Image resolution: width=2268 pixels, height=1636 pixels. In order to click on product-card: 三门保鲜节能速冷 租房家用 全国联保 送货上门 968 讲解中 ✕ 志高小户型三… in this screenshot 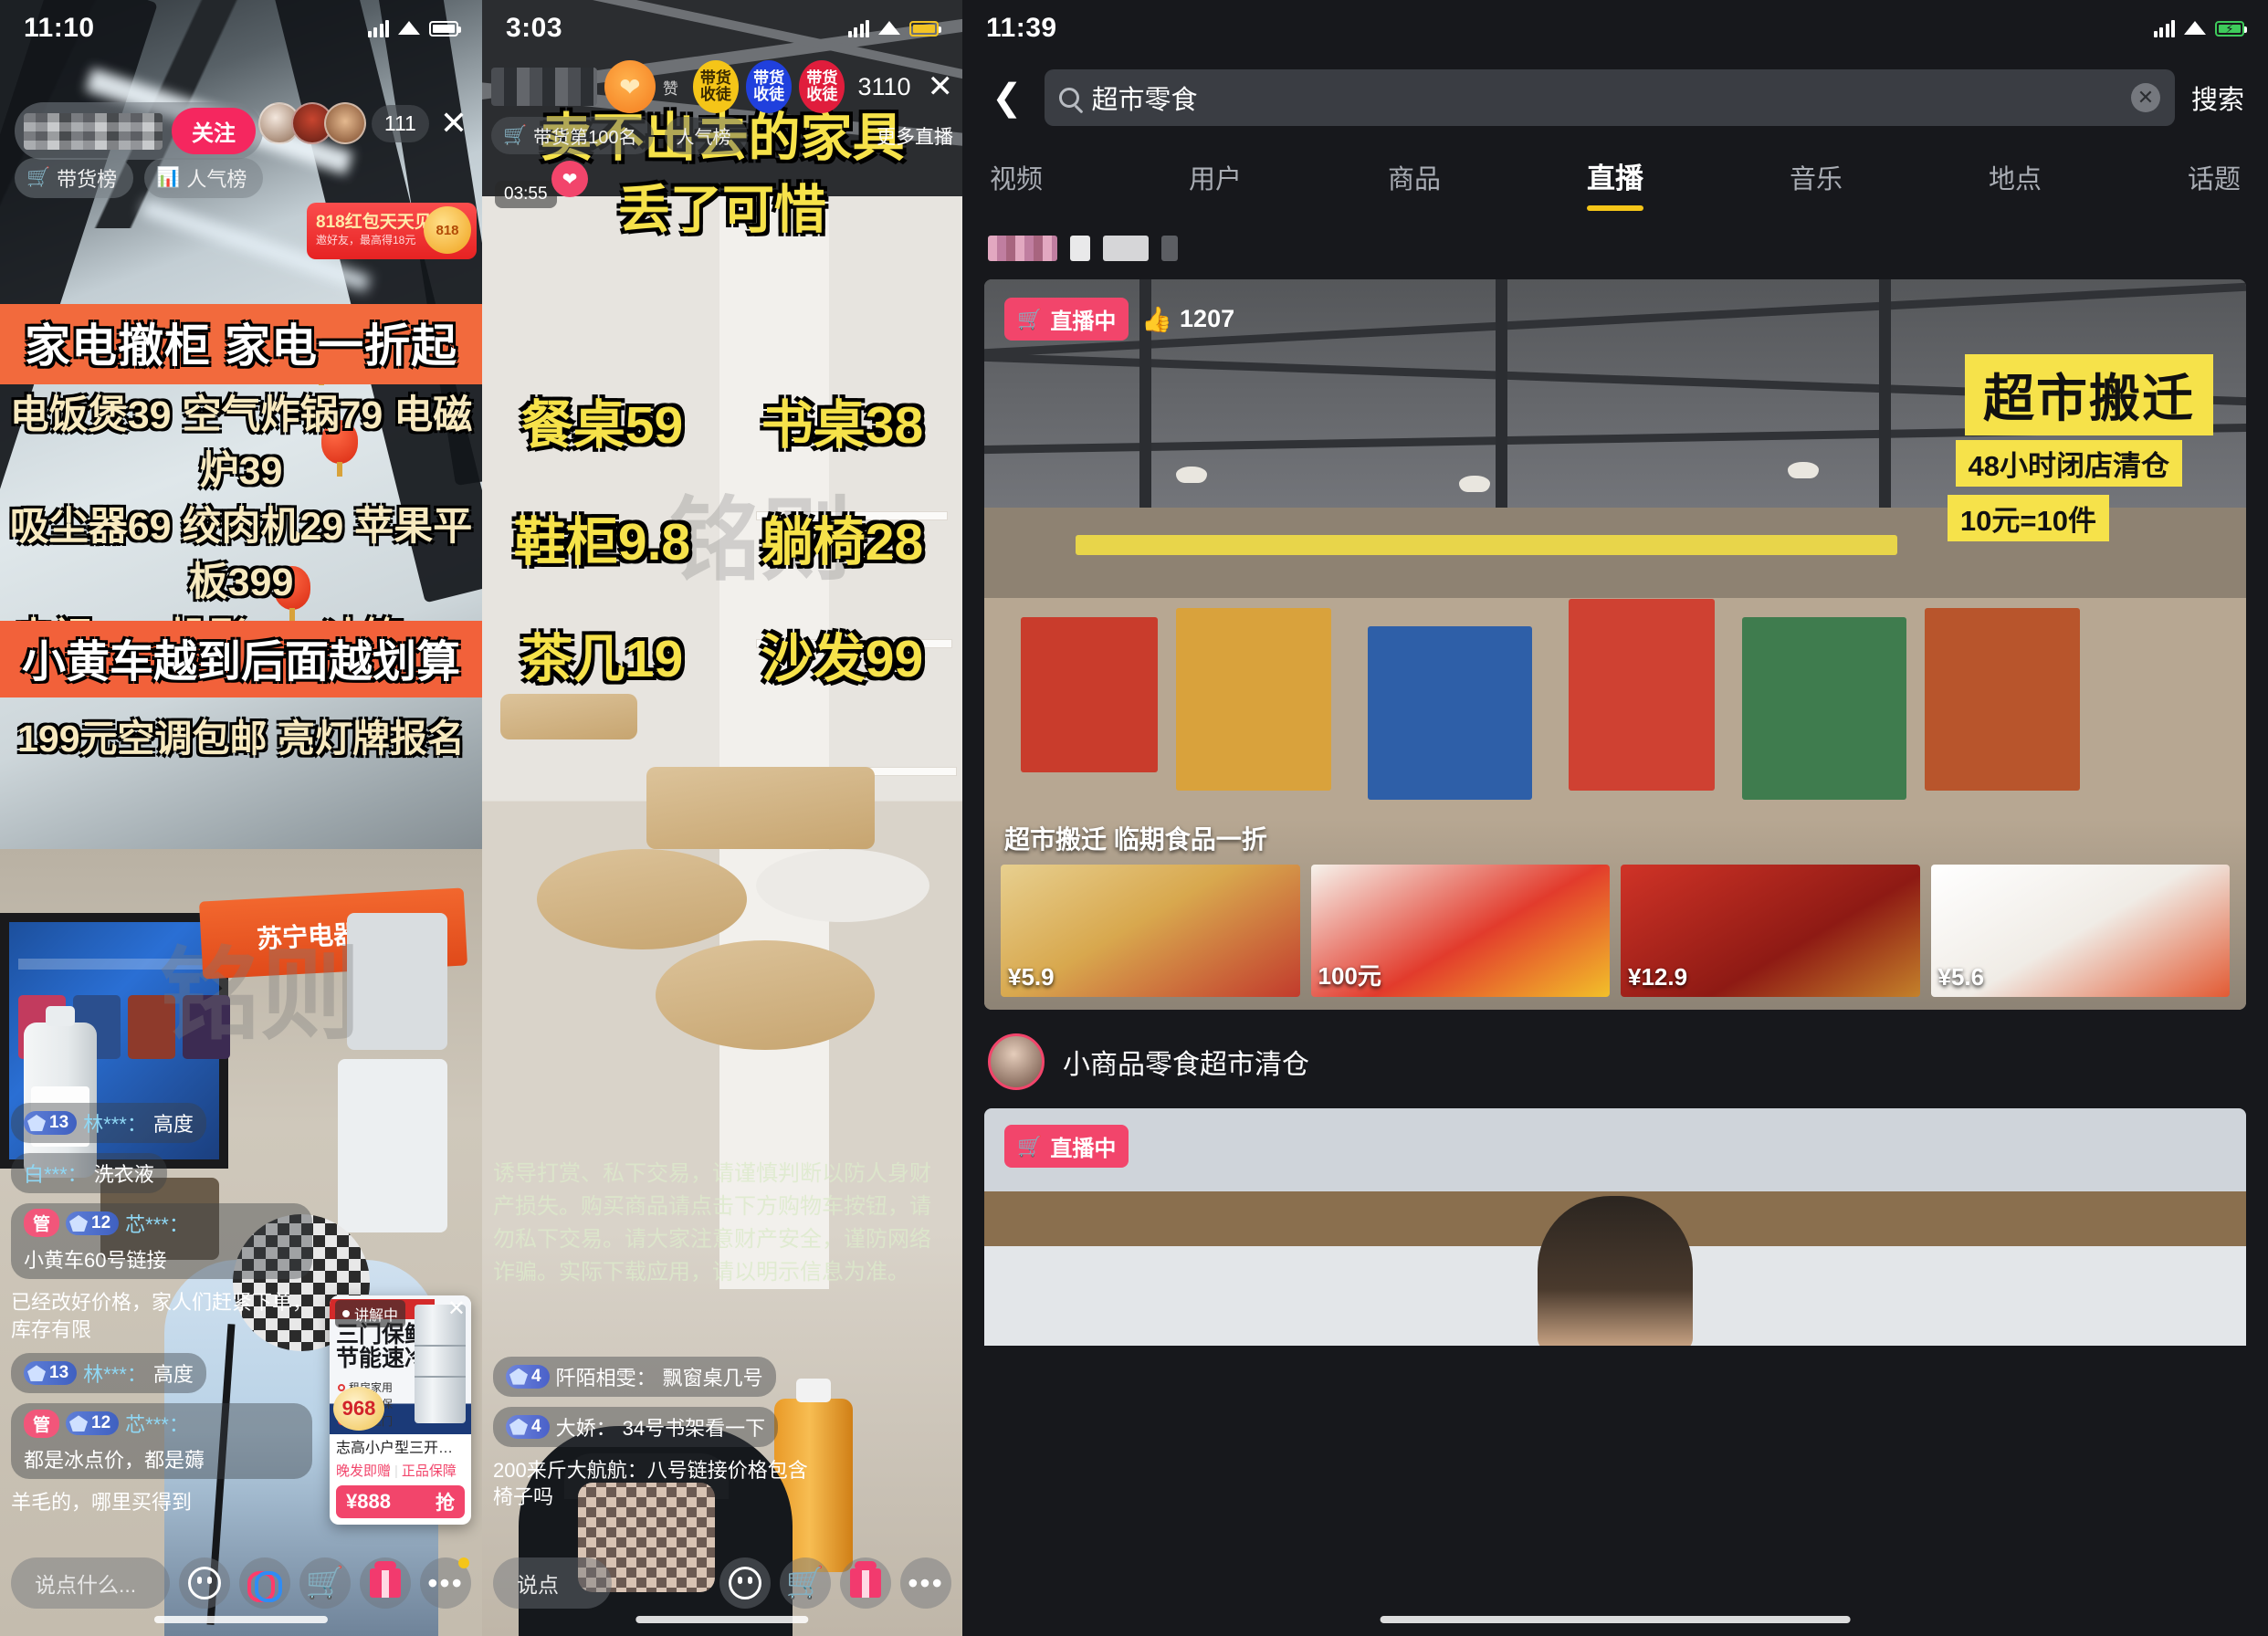, I will do `click(400, 1410)`.